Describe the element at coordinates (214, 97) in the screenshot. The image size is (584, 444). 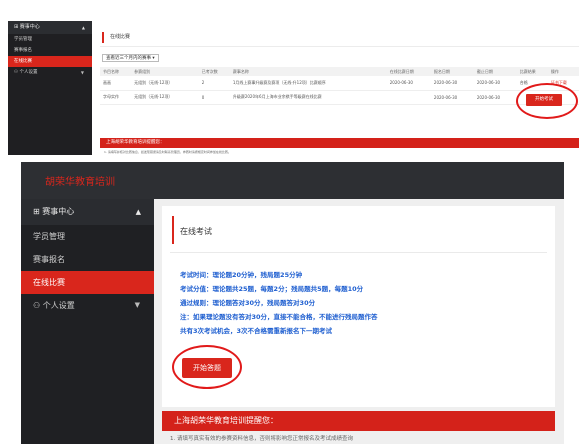
I see `table-cell: 0` at that location.